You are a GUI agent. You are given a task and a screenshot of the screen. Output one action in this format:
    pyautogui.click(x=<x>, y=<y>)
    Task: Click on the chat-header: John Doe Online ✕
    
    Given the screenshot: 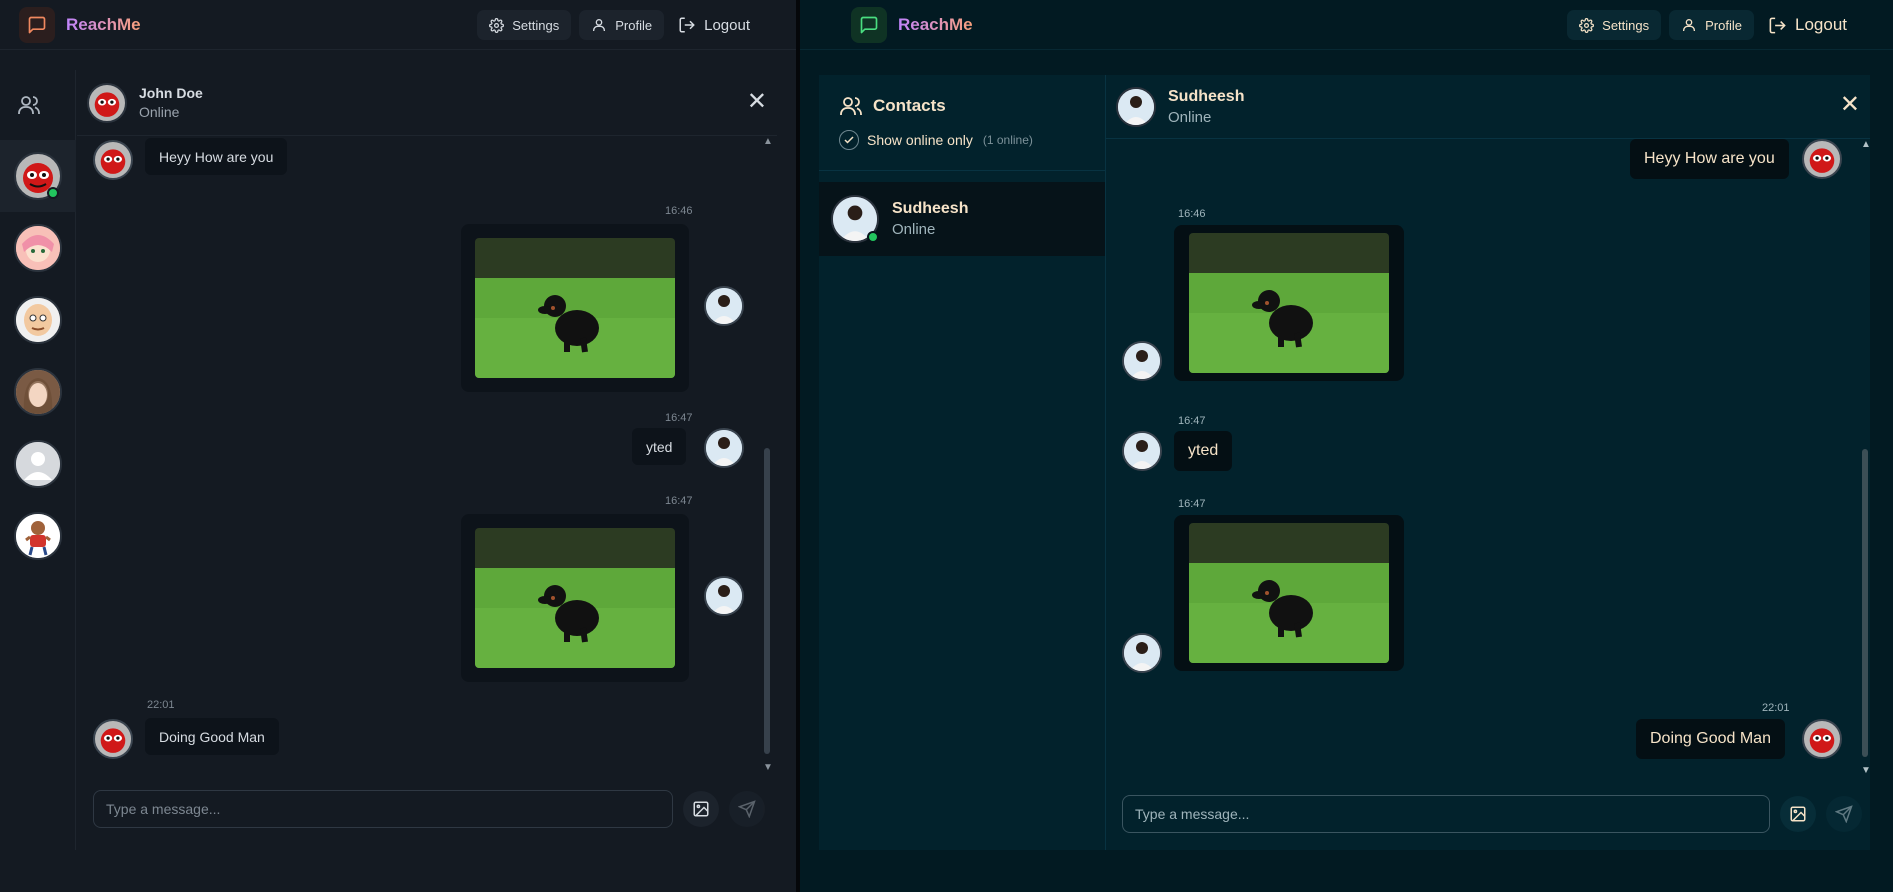 What is the action you would take?
    pyautogui.click(x=427, y=103)
    